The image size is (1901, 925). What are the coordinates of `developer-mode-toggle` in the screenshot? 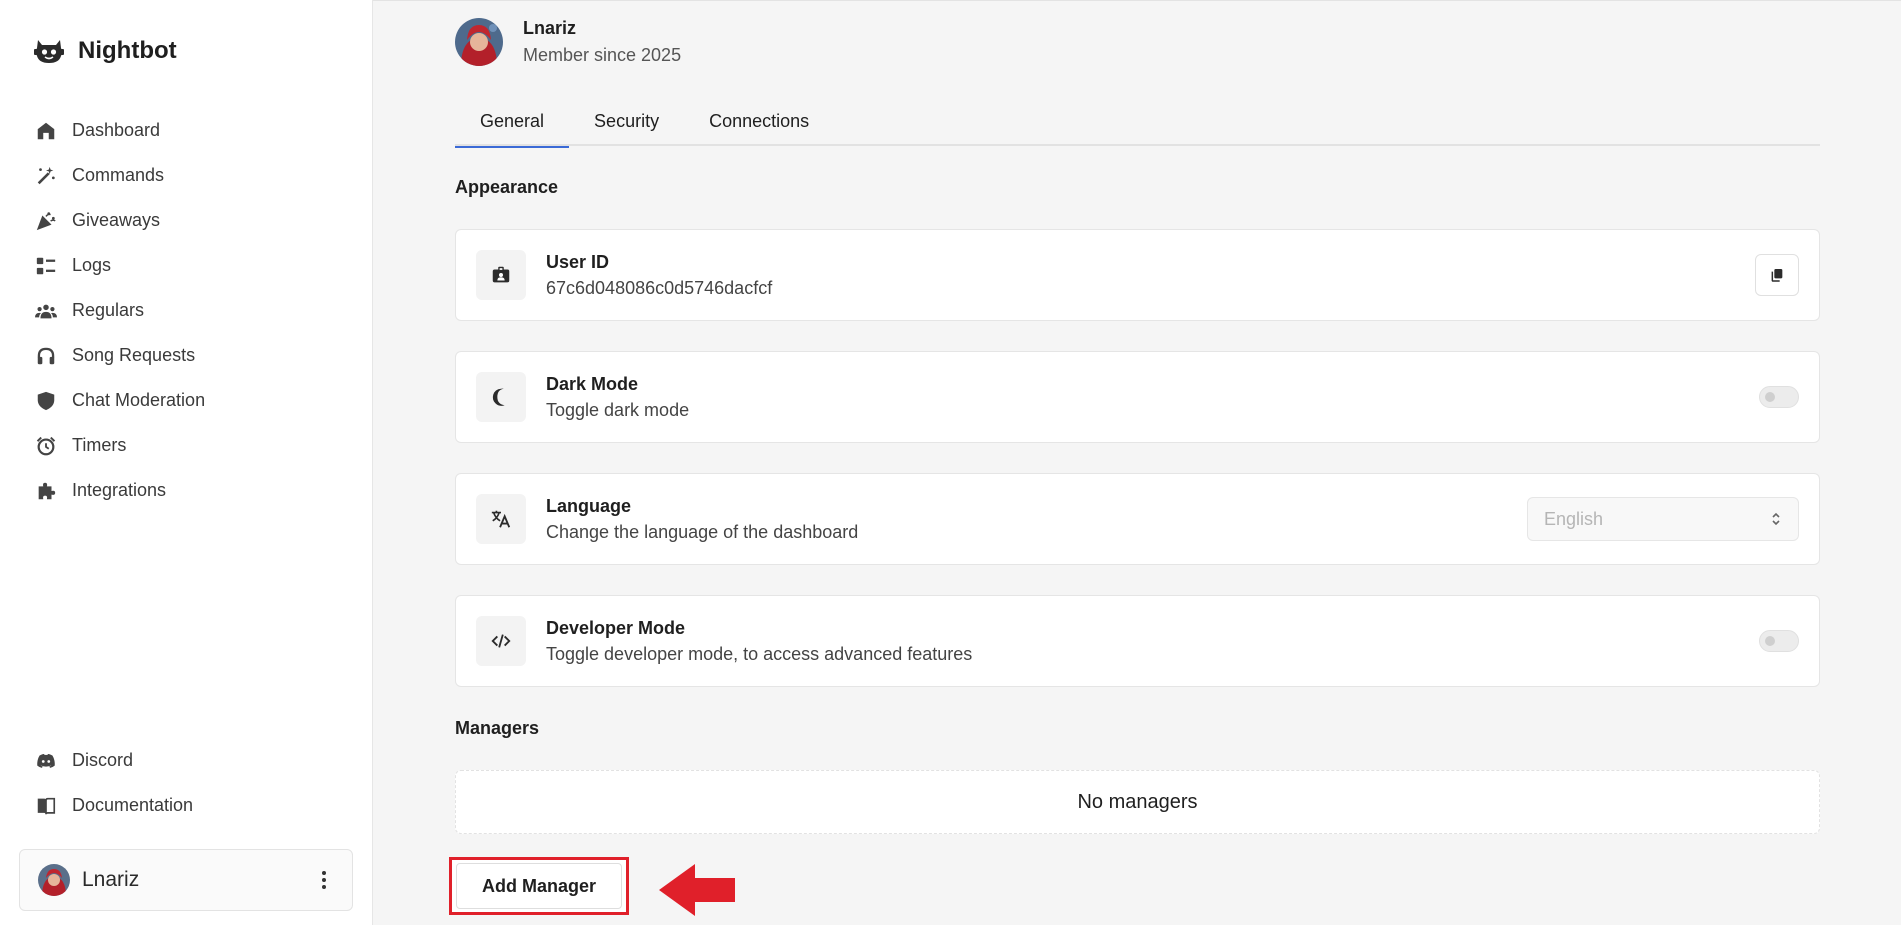 It's located at (1779, 641).